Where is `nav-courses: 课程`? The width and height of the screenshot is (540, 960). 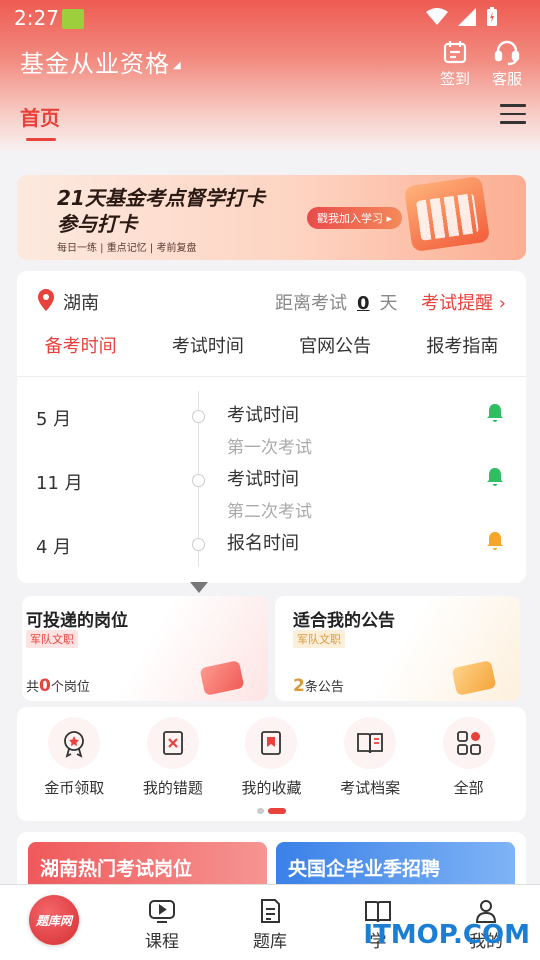 nav-courses: 课程 is located at coordinates (162, 922).